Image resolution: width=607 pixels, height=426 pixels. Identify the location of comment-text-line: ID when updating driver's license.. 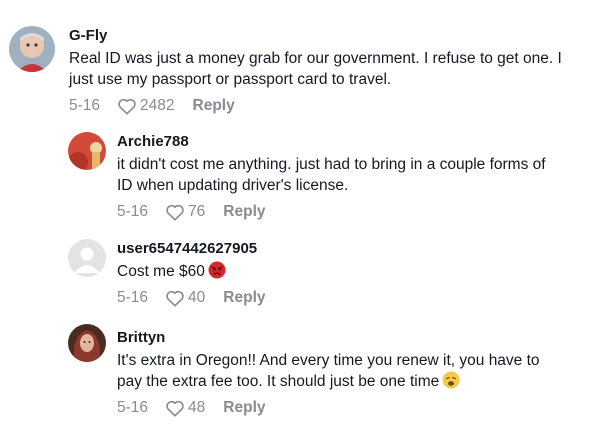
(233, 185).